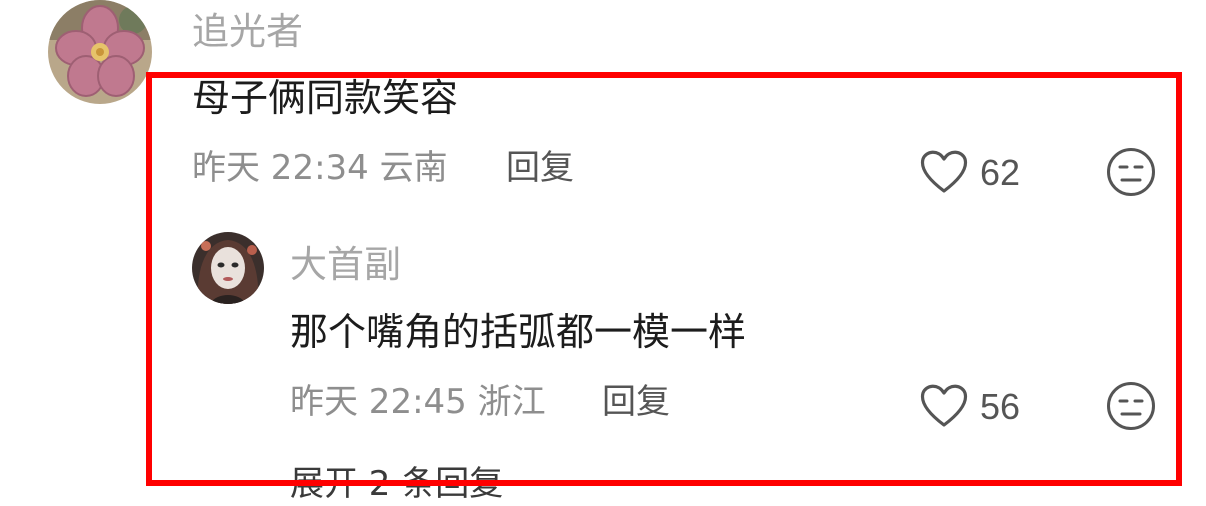  I want to click on comment-meta: 昨天 22:34 云南, so click(320, 168).